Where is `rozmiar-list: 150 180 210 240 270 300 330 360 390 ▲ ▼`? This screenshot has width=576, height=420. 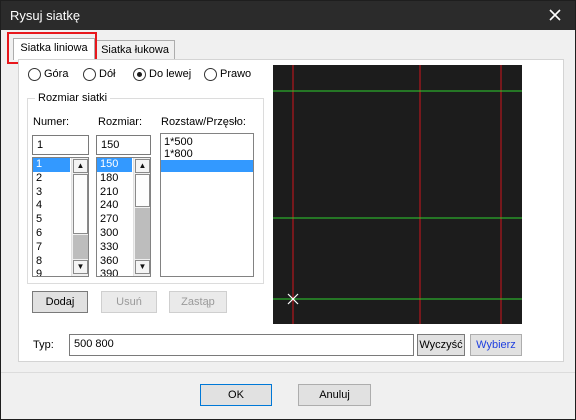 rozmiar-list: 150 180 210 240 270 300 330 360 390 ▲ ▼ is located at coordinates (123, 217).